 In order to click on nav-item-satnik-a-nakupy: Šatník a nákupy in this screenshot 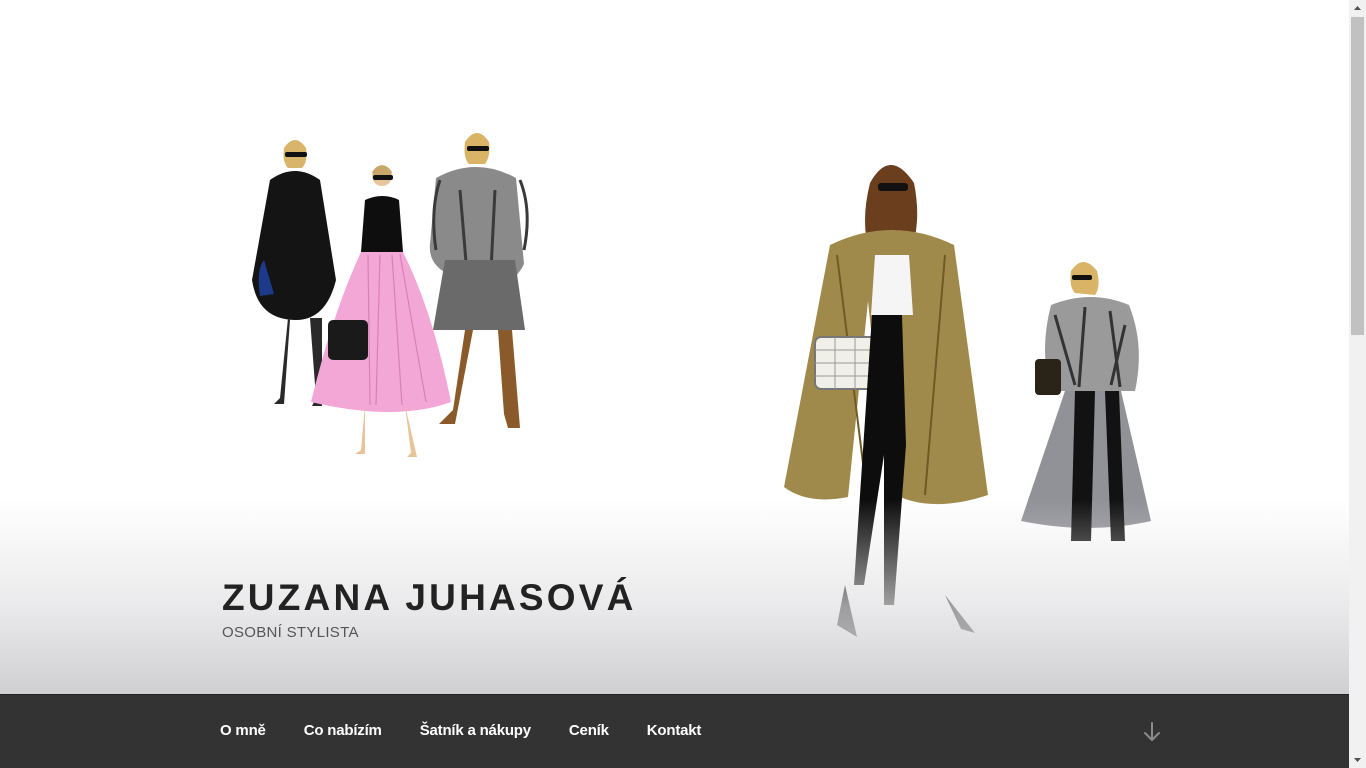, I will do `click(475, 730)`.